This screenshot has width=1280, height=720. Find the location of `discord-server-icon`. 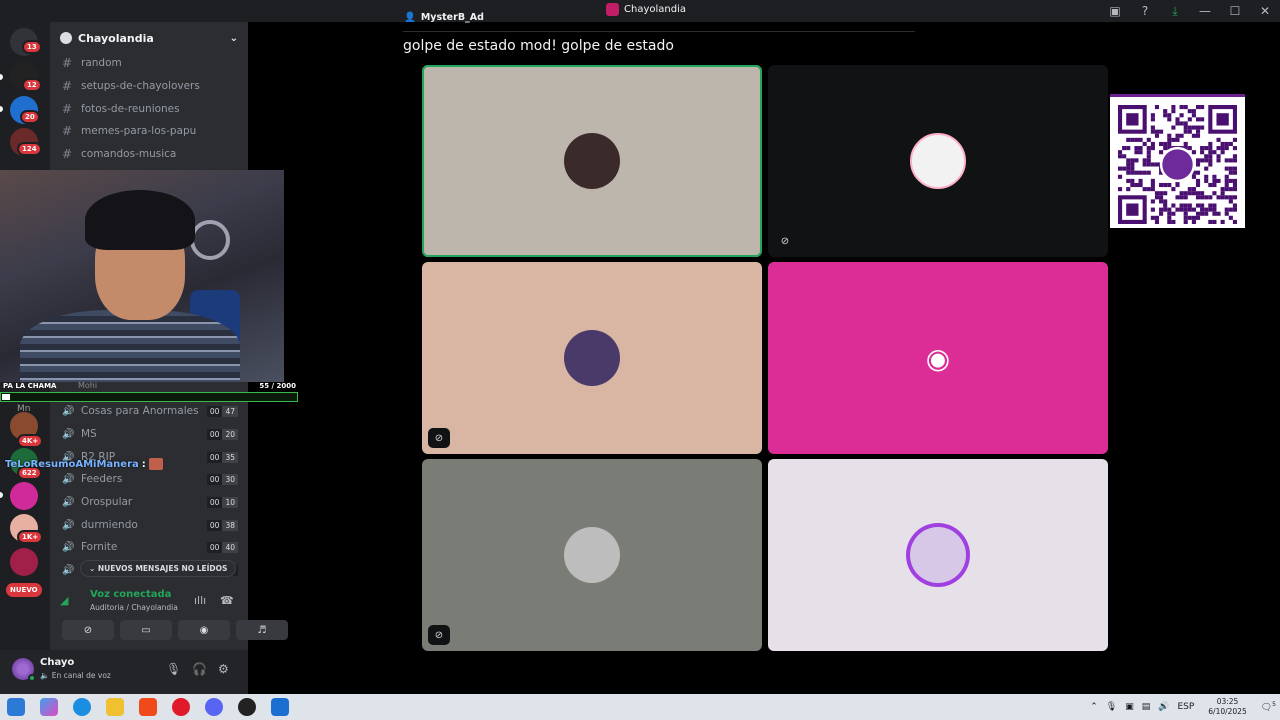

discord-server-icon is located at coordinates (612, 9).